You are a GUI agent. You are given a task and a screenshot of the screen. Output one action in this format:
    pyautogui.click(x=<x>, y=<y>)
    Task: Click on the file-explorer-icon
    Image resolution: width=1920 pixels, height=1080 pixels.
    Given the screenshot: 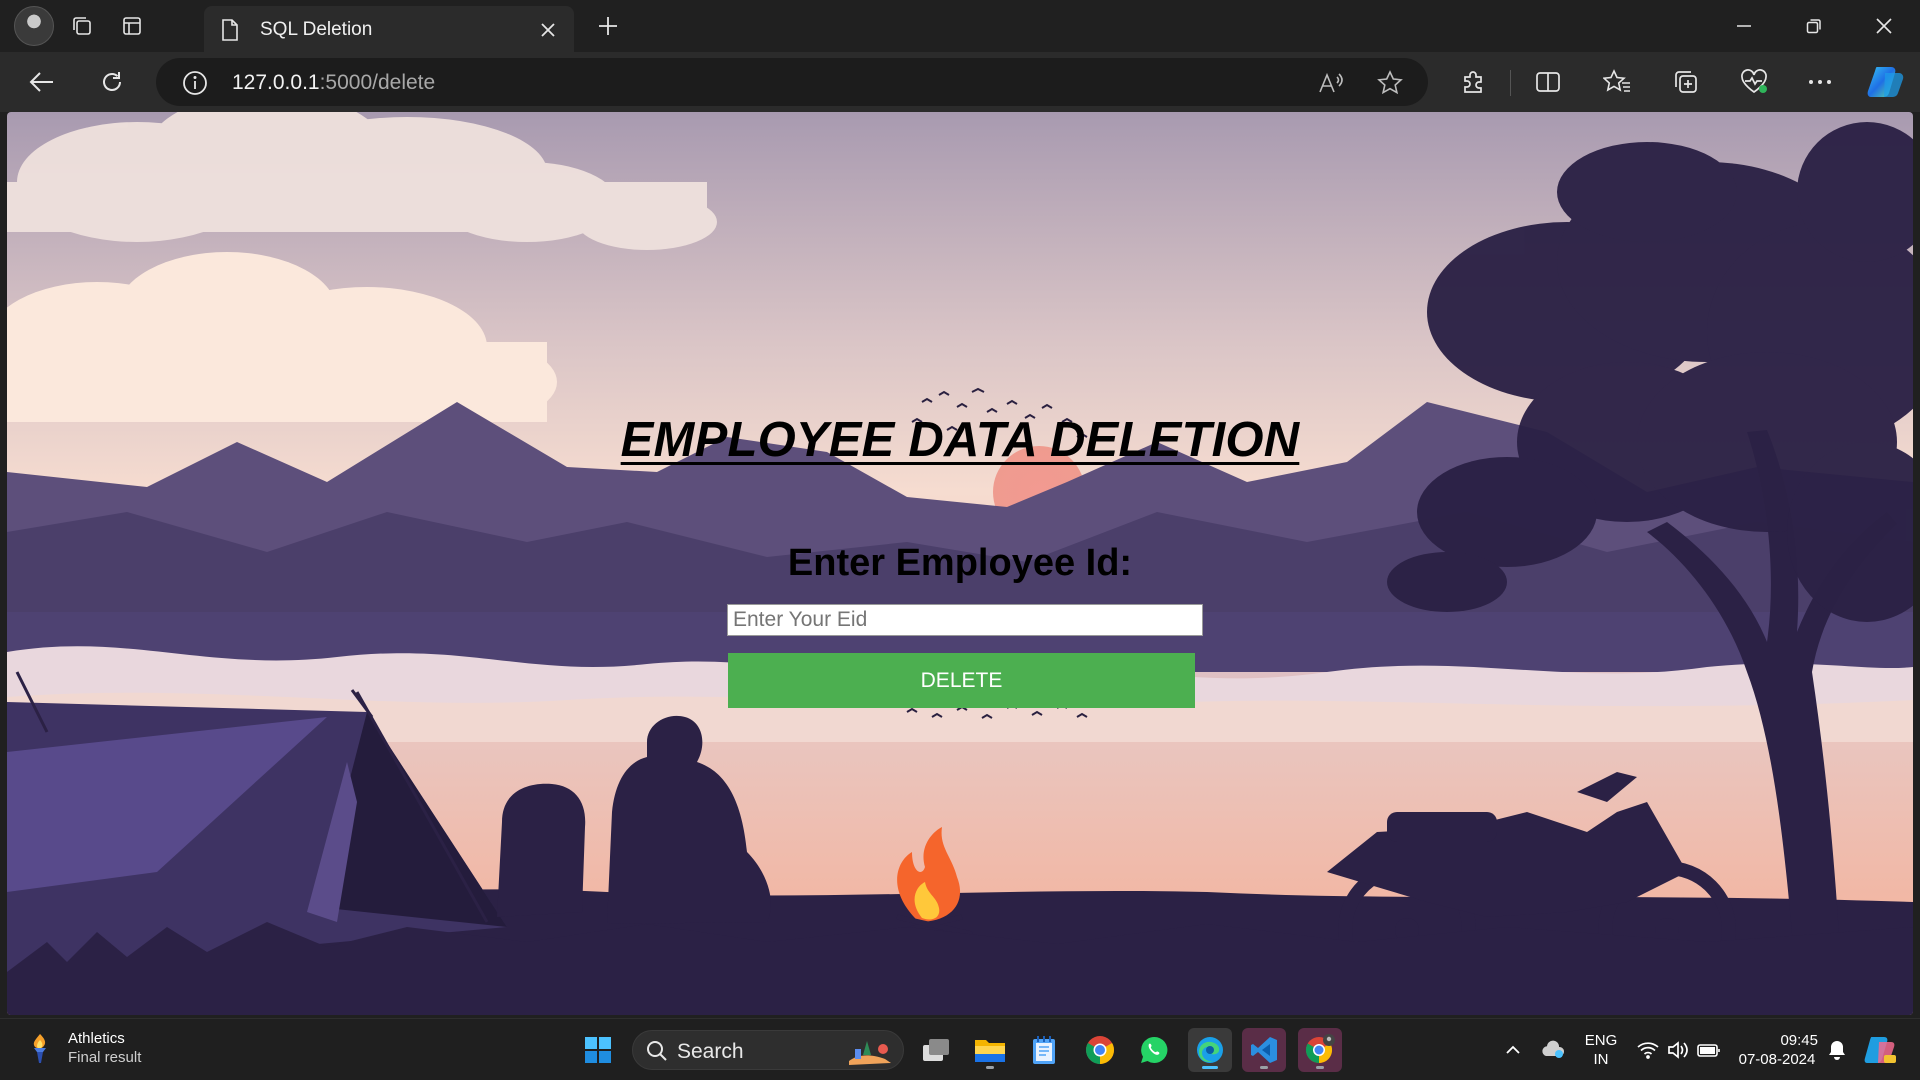 What is the action you would take?
    pyautogui.click(x=990, y=1050)
    